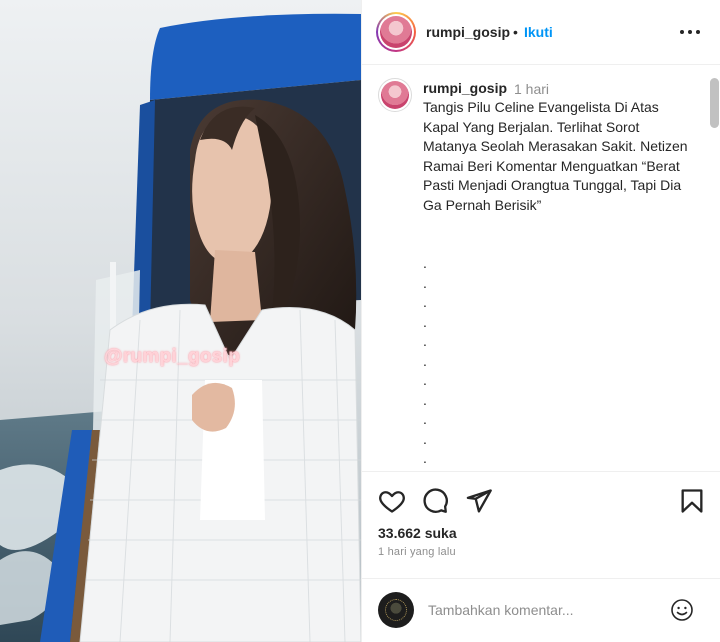 The image size is (720, 642). Describe the element at coordinates (479, 501) in the screenshot. I see `share-icon` at that location.